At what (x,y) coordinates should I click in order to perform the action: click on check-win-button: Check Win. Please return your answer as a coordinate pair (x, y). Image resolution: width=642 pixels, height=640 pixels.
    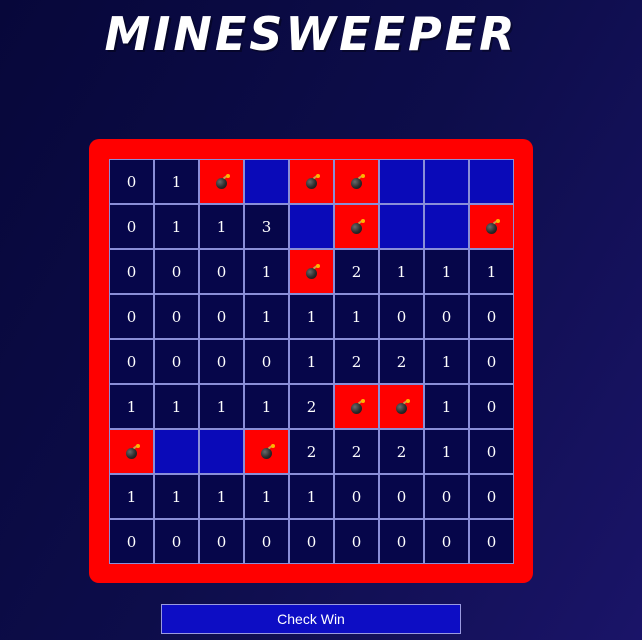
    Looking at the image, I should click on (311, 619).